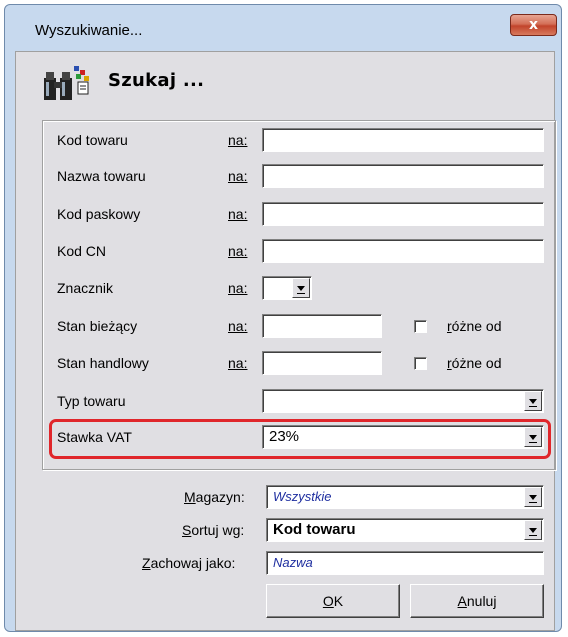 The height and width of the screenshot is (637, 568). I want to click on ok-button: OK, so click(333, 601).